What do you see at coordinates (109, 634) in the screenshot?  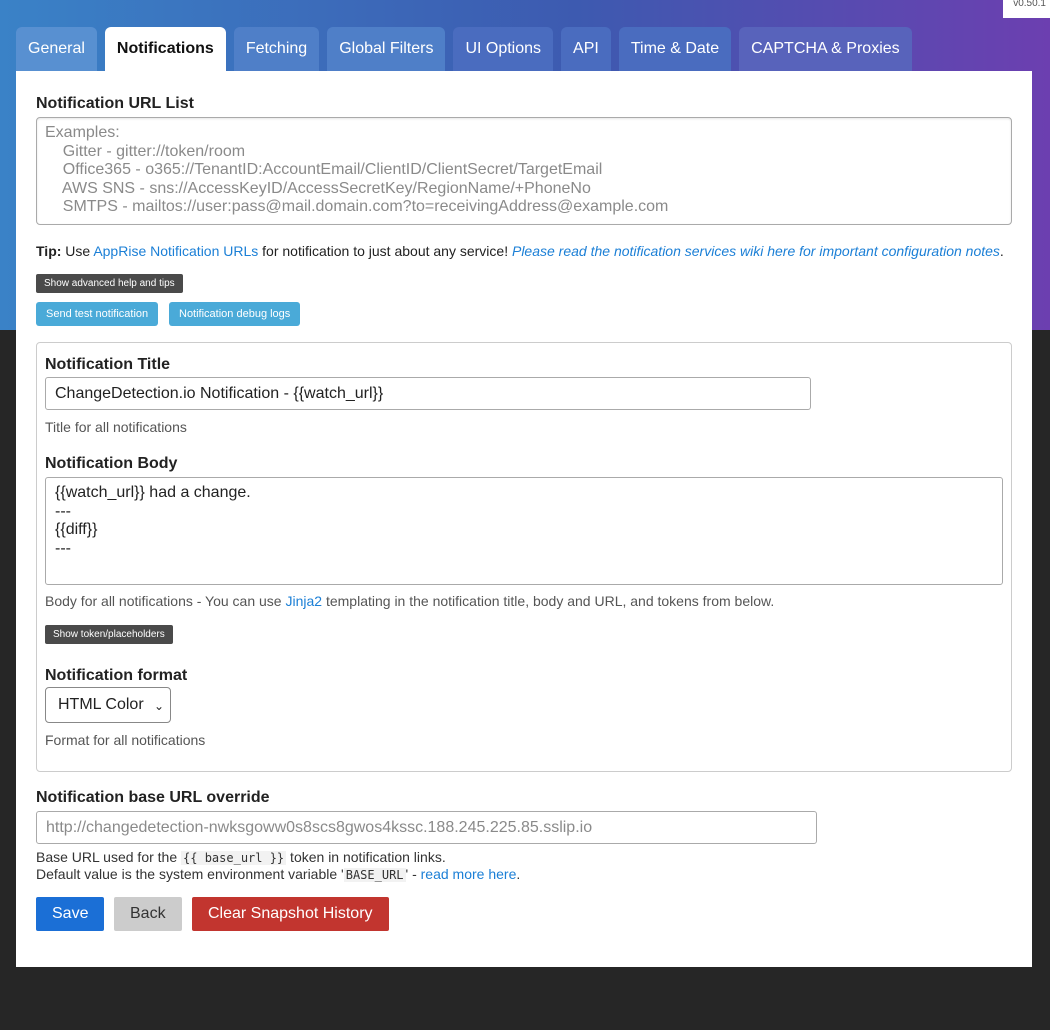 I see `show-tokens-button: Show token/placeholders` at bounding box center [109, 634].